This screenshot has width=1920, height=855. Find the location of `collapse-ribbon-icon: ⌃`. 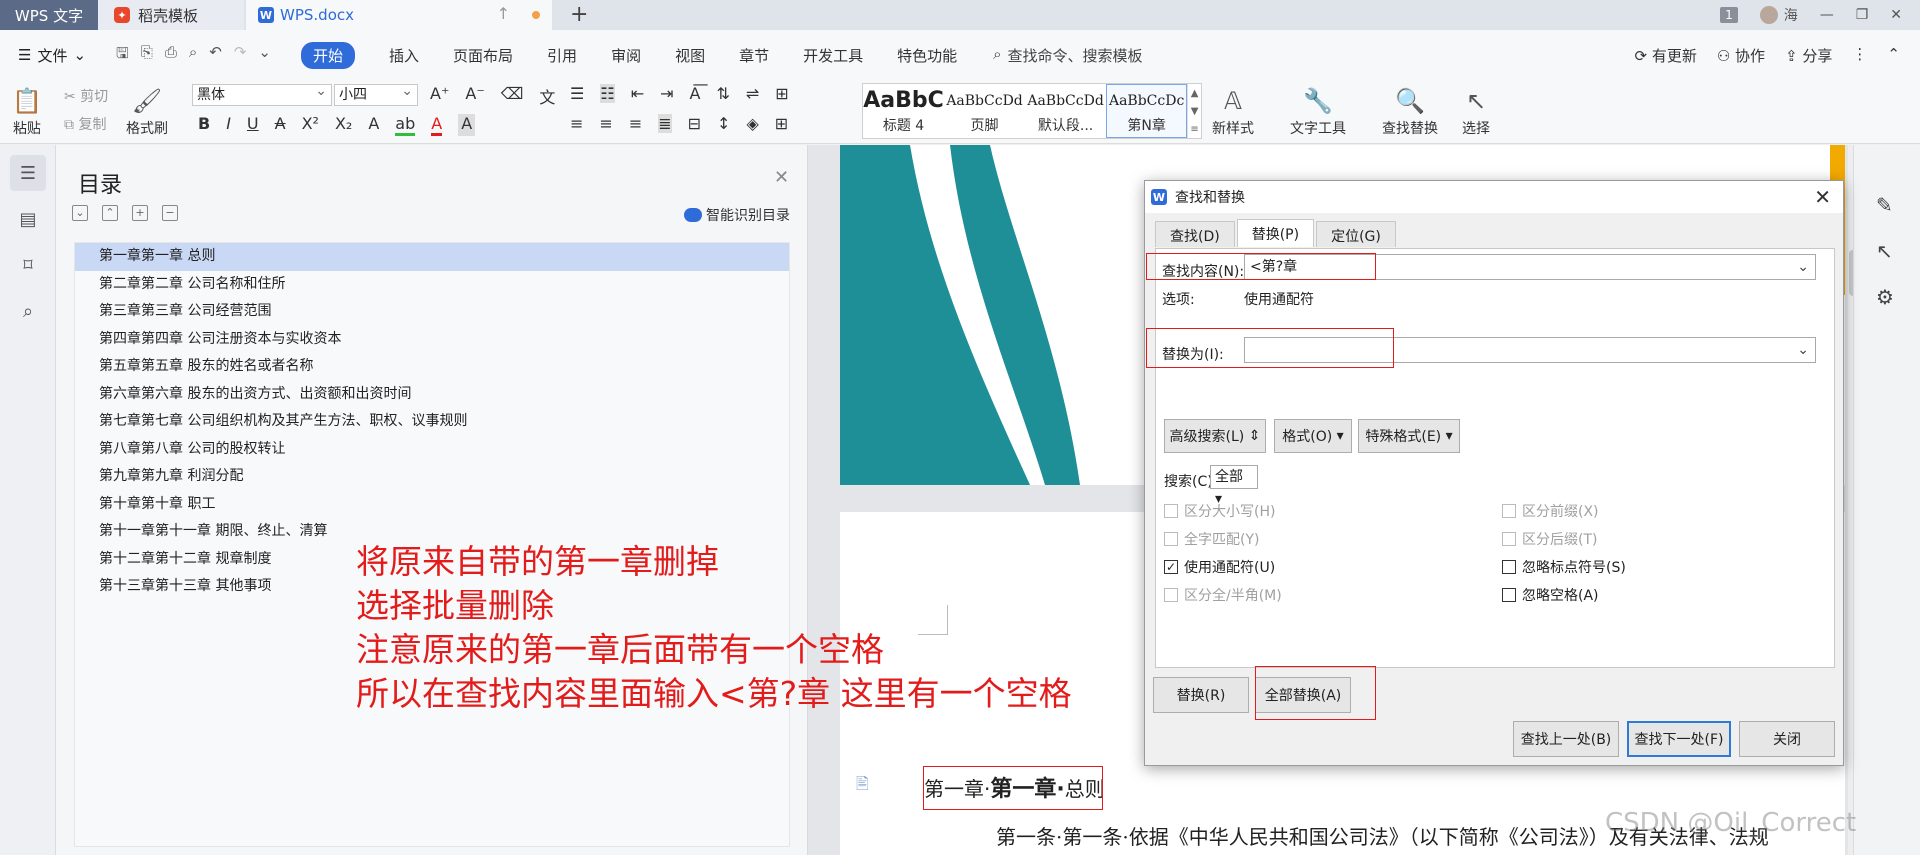

collapse-ribbon-icon: ⌃ is located at coordinates (1893, 55).